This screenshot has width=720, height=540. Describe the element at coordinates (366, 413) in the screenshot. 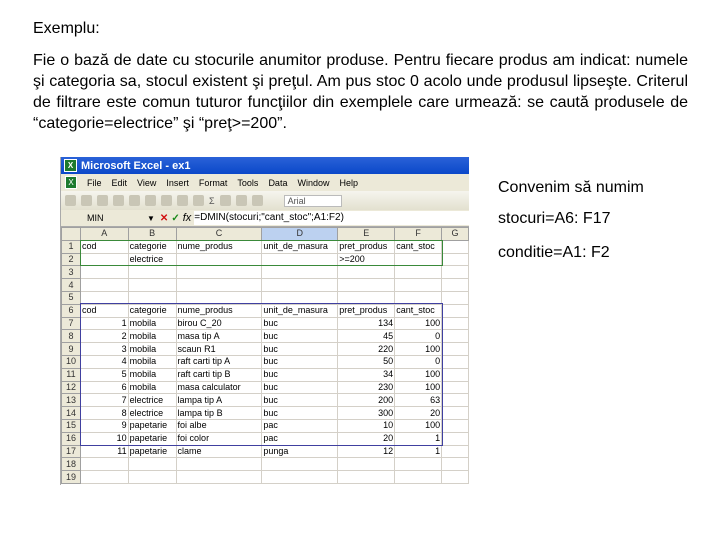

I see `cell: 300` at that location.